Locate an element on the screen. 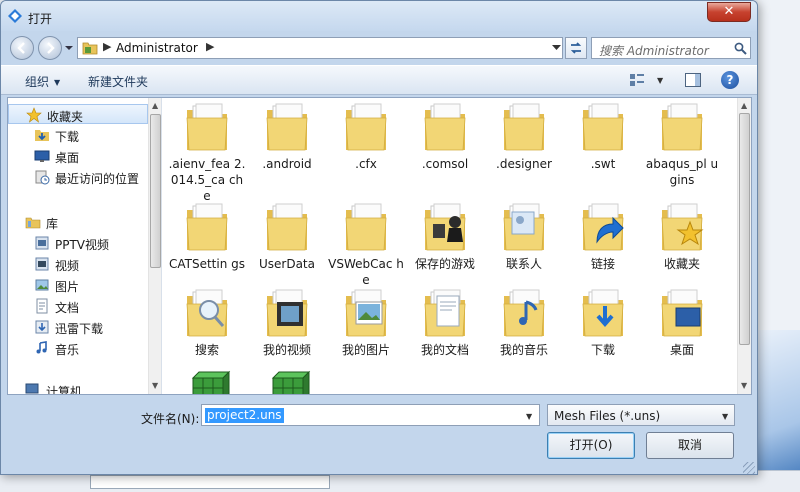  background-input is located at coordinates (210, 482).